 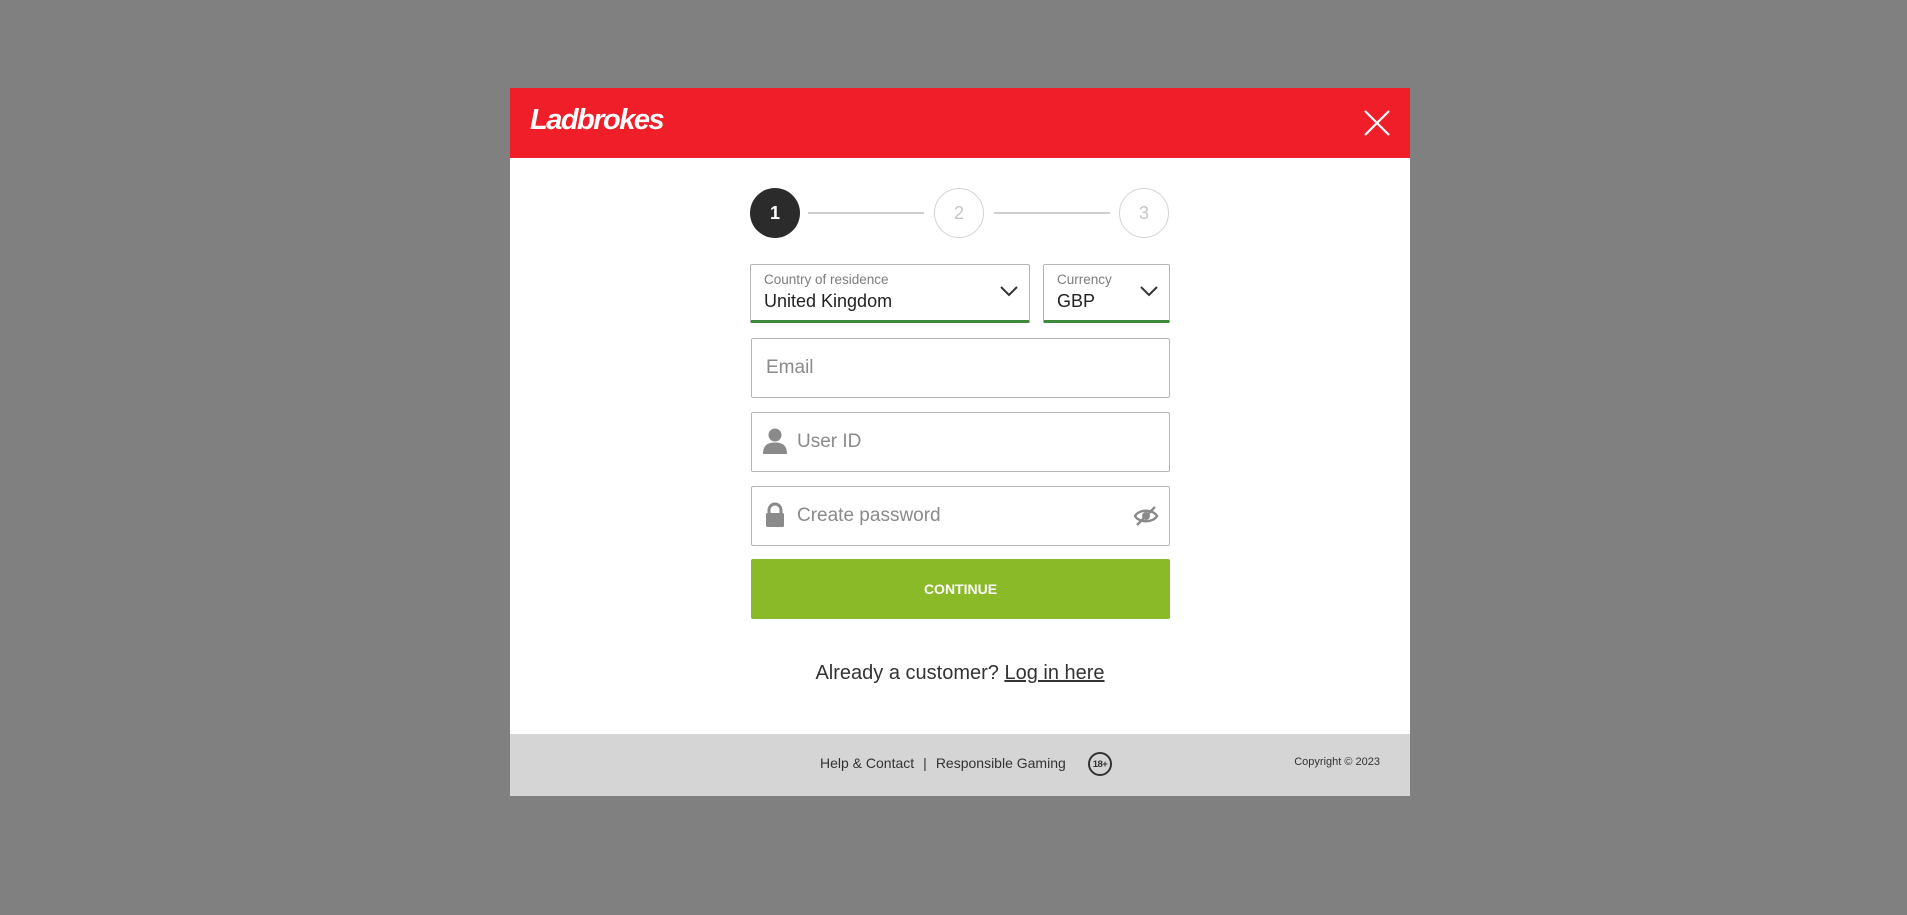 What do you see at coordinates (960, 589) in the screenshot?
I see `continue-button: CONTINUE` at bounding box center [960, 589].